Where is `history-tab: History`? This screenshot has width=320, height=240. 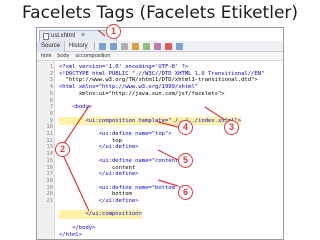 history-tab: History is located at coordinates (78, 46).